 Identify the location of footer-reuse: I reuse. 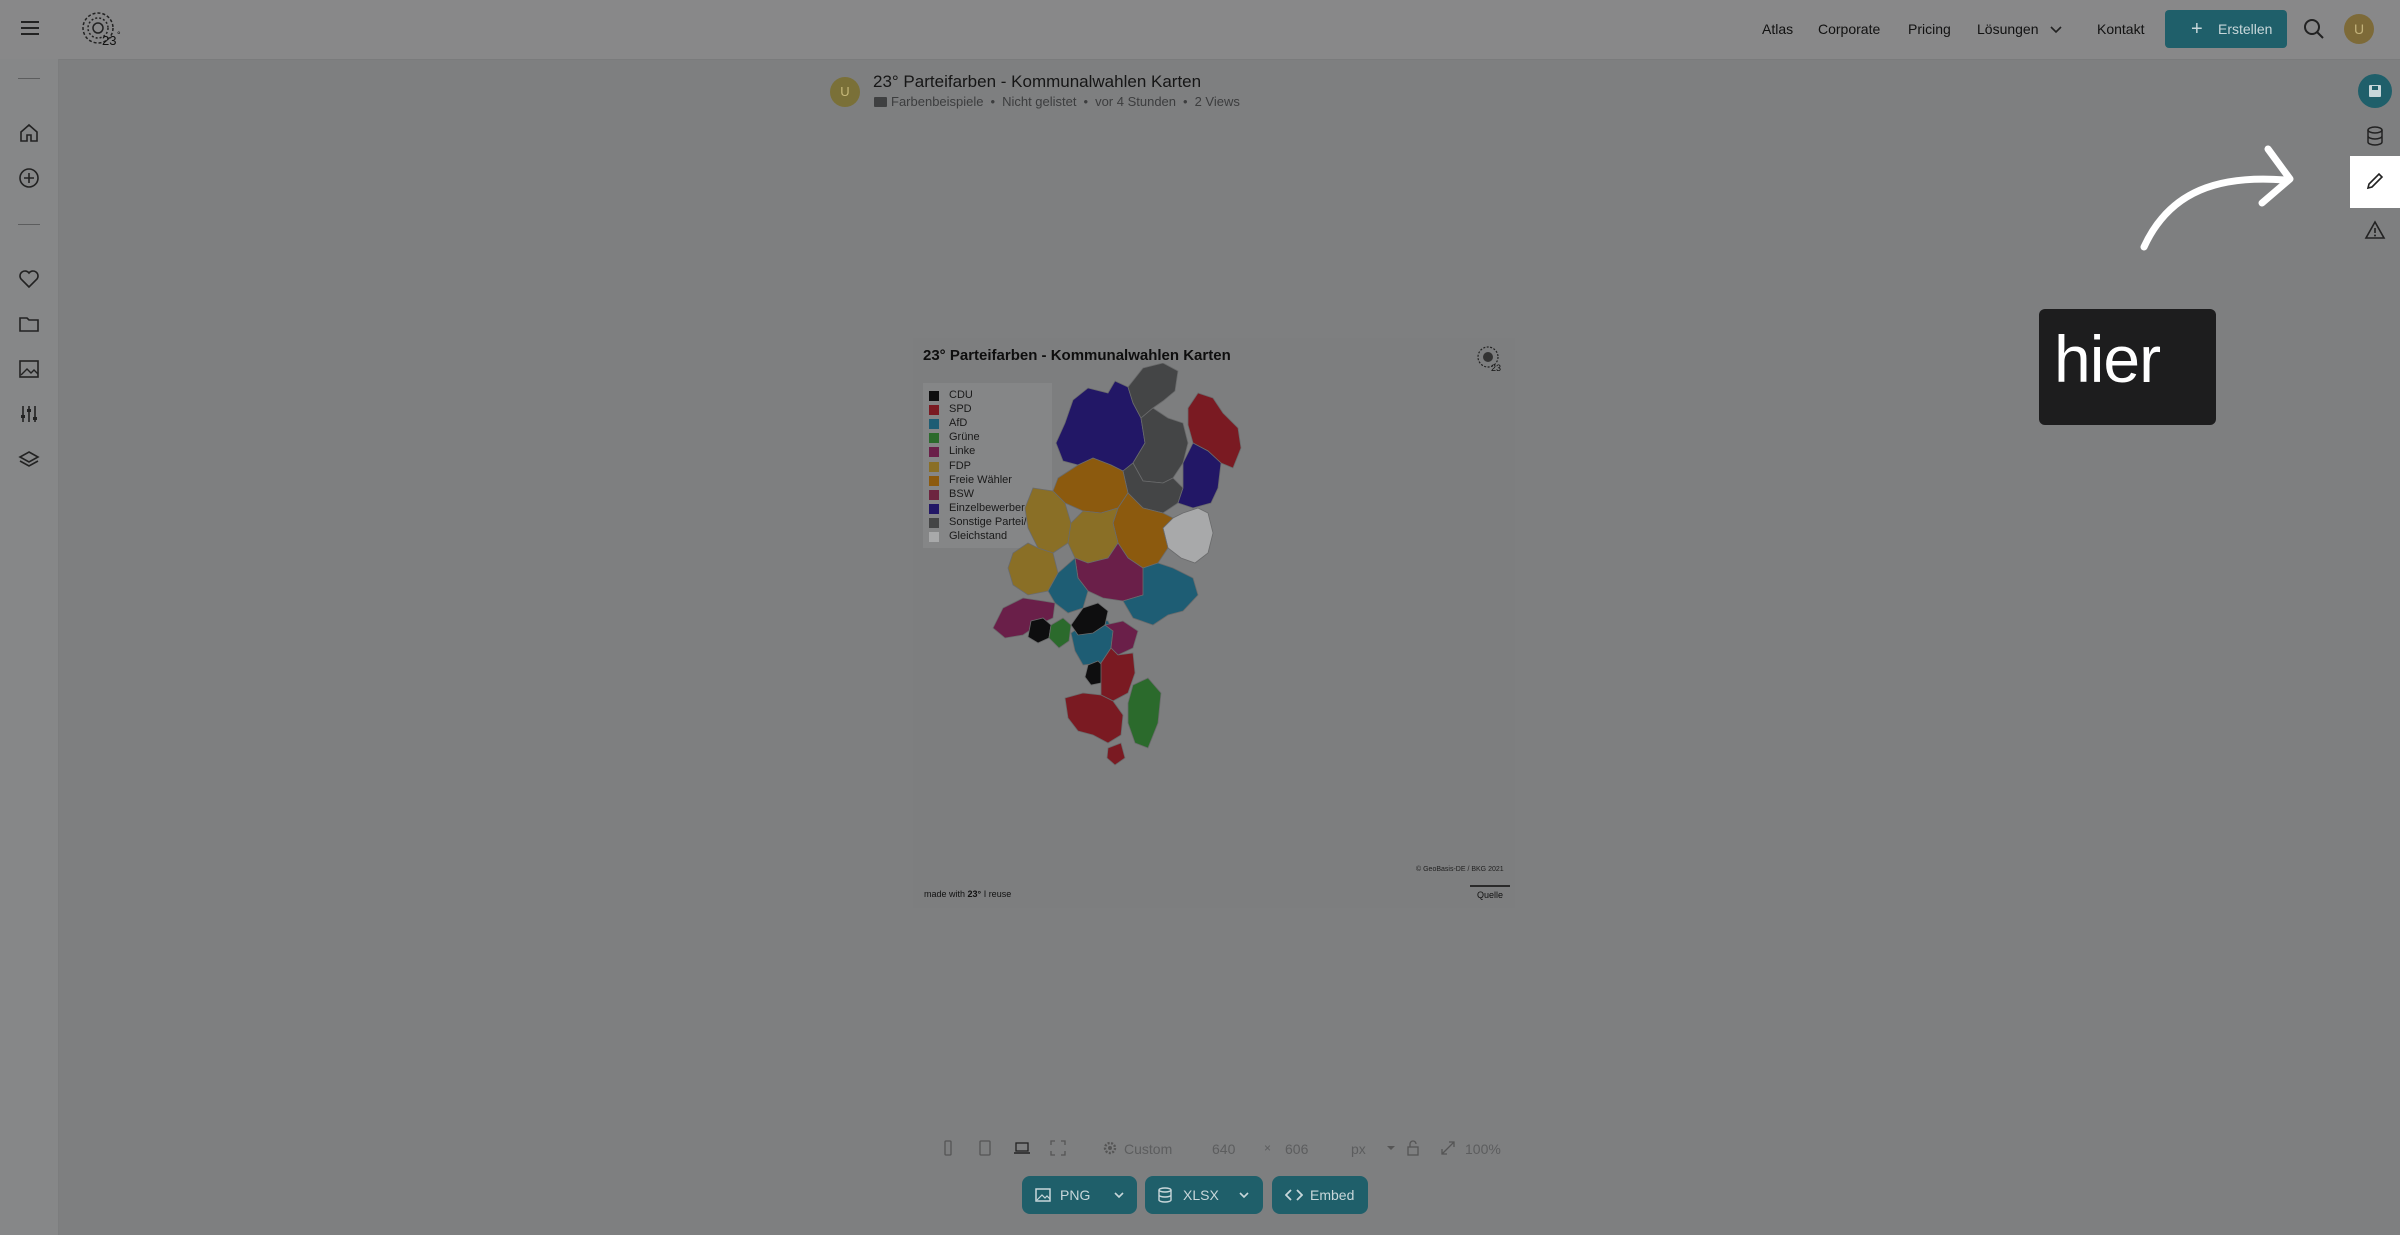
(998, 894).